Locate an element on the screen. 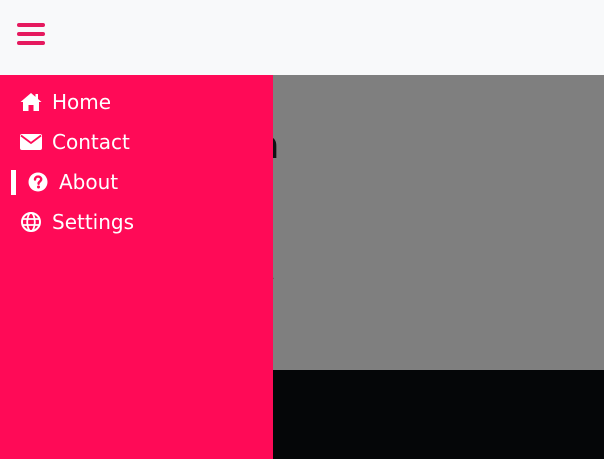  sidebar-item-about: About is located at coordinates (136, 182).